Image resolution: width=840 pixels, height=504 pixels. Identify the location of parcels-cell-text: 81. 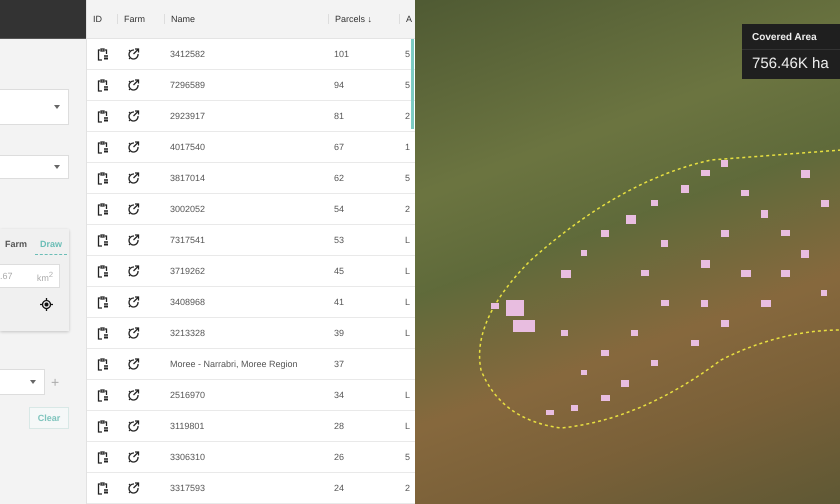
(339, 116).